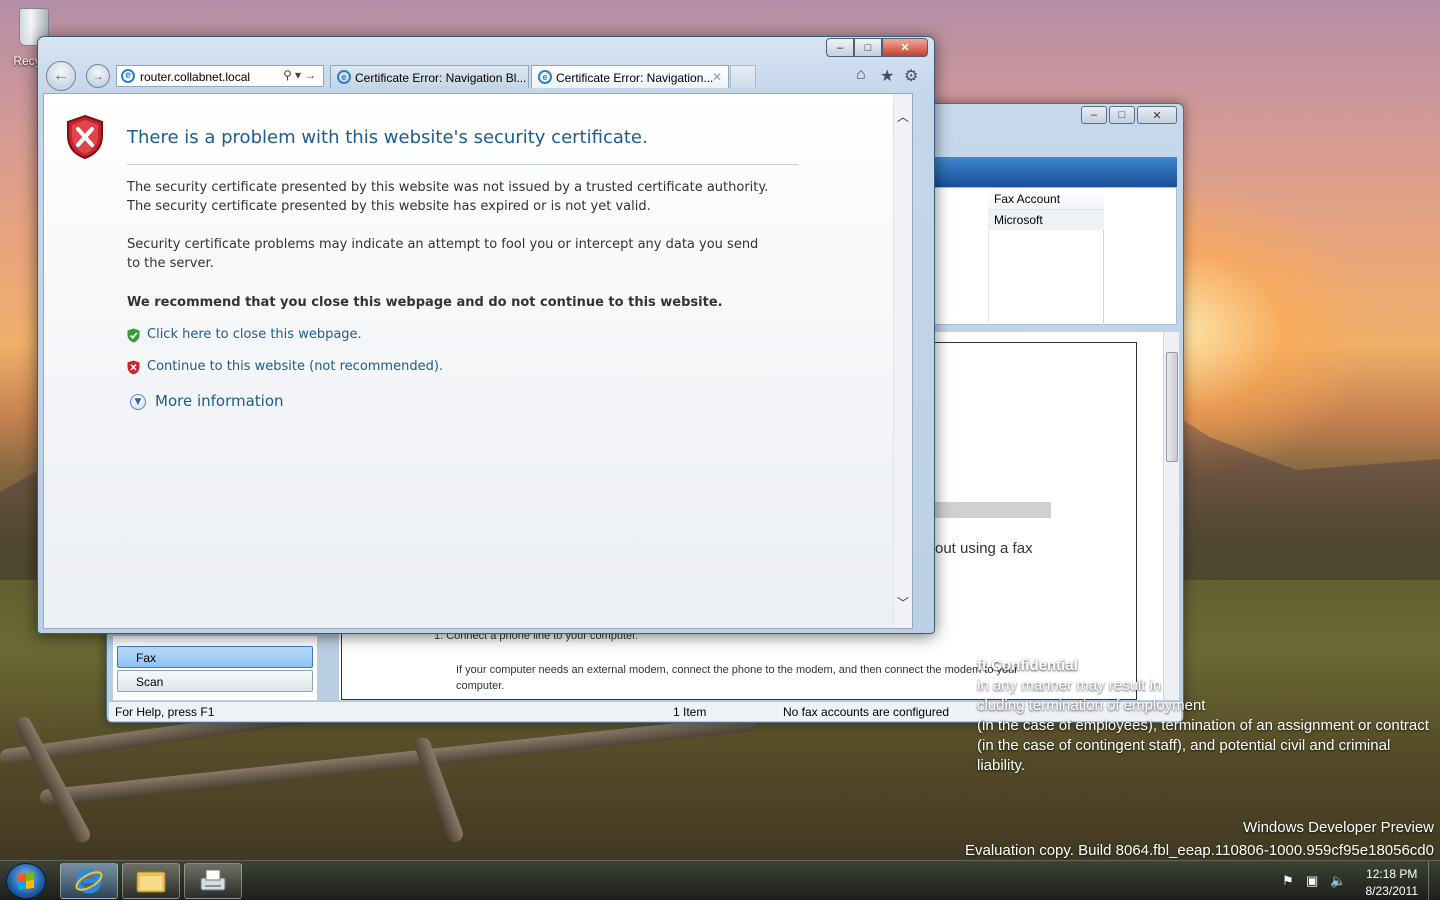 This screenshot has height=900, width=1440. I want to click on scrollbar-thumb, so click(1172, 407).